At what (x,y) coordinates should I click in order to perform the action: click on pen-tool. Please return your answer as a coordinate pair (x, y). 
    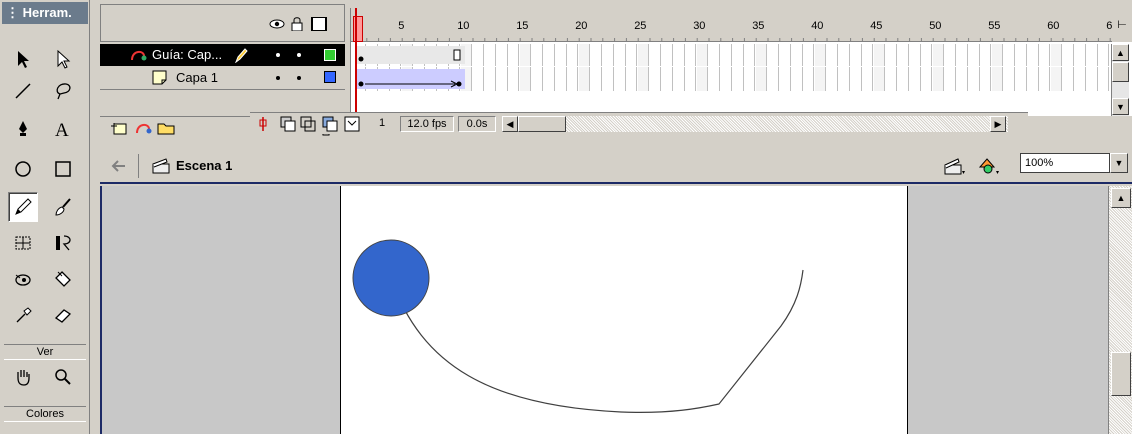
    Looking at the image, I should click on (23, 129).